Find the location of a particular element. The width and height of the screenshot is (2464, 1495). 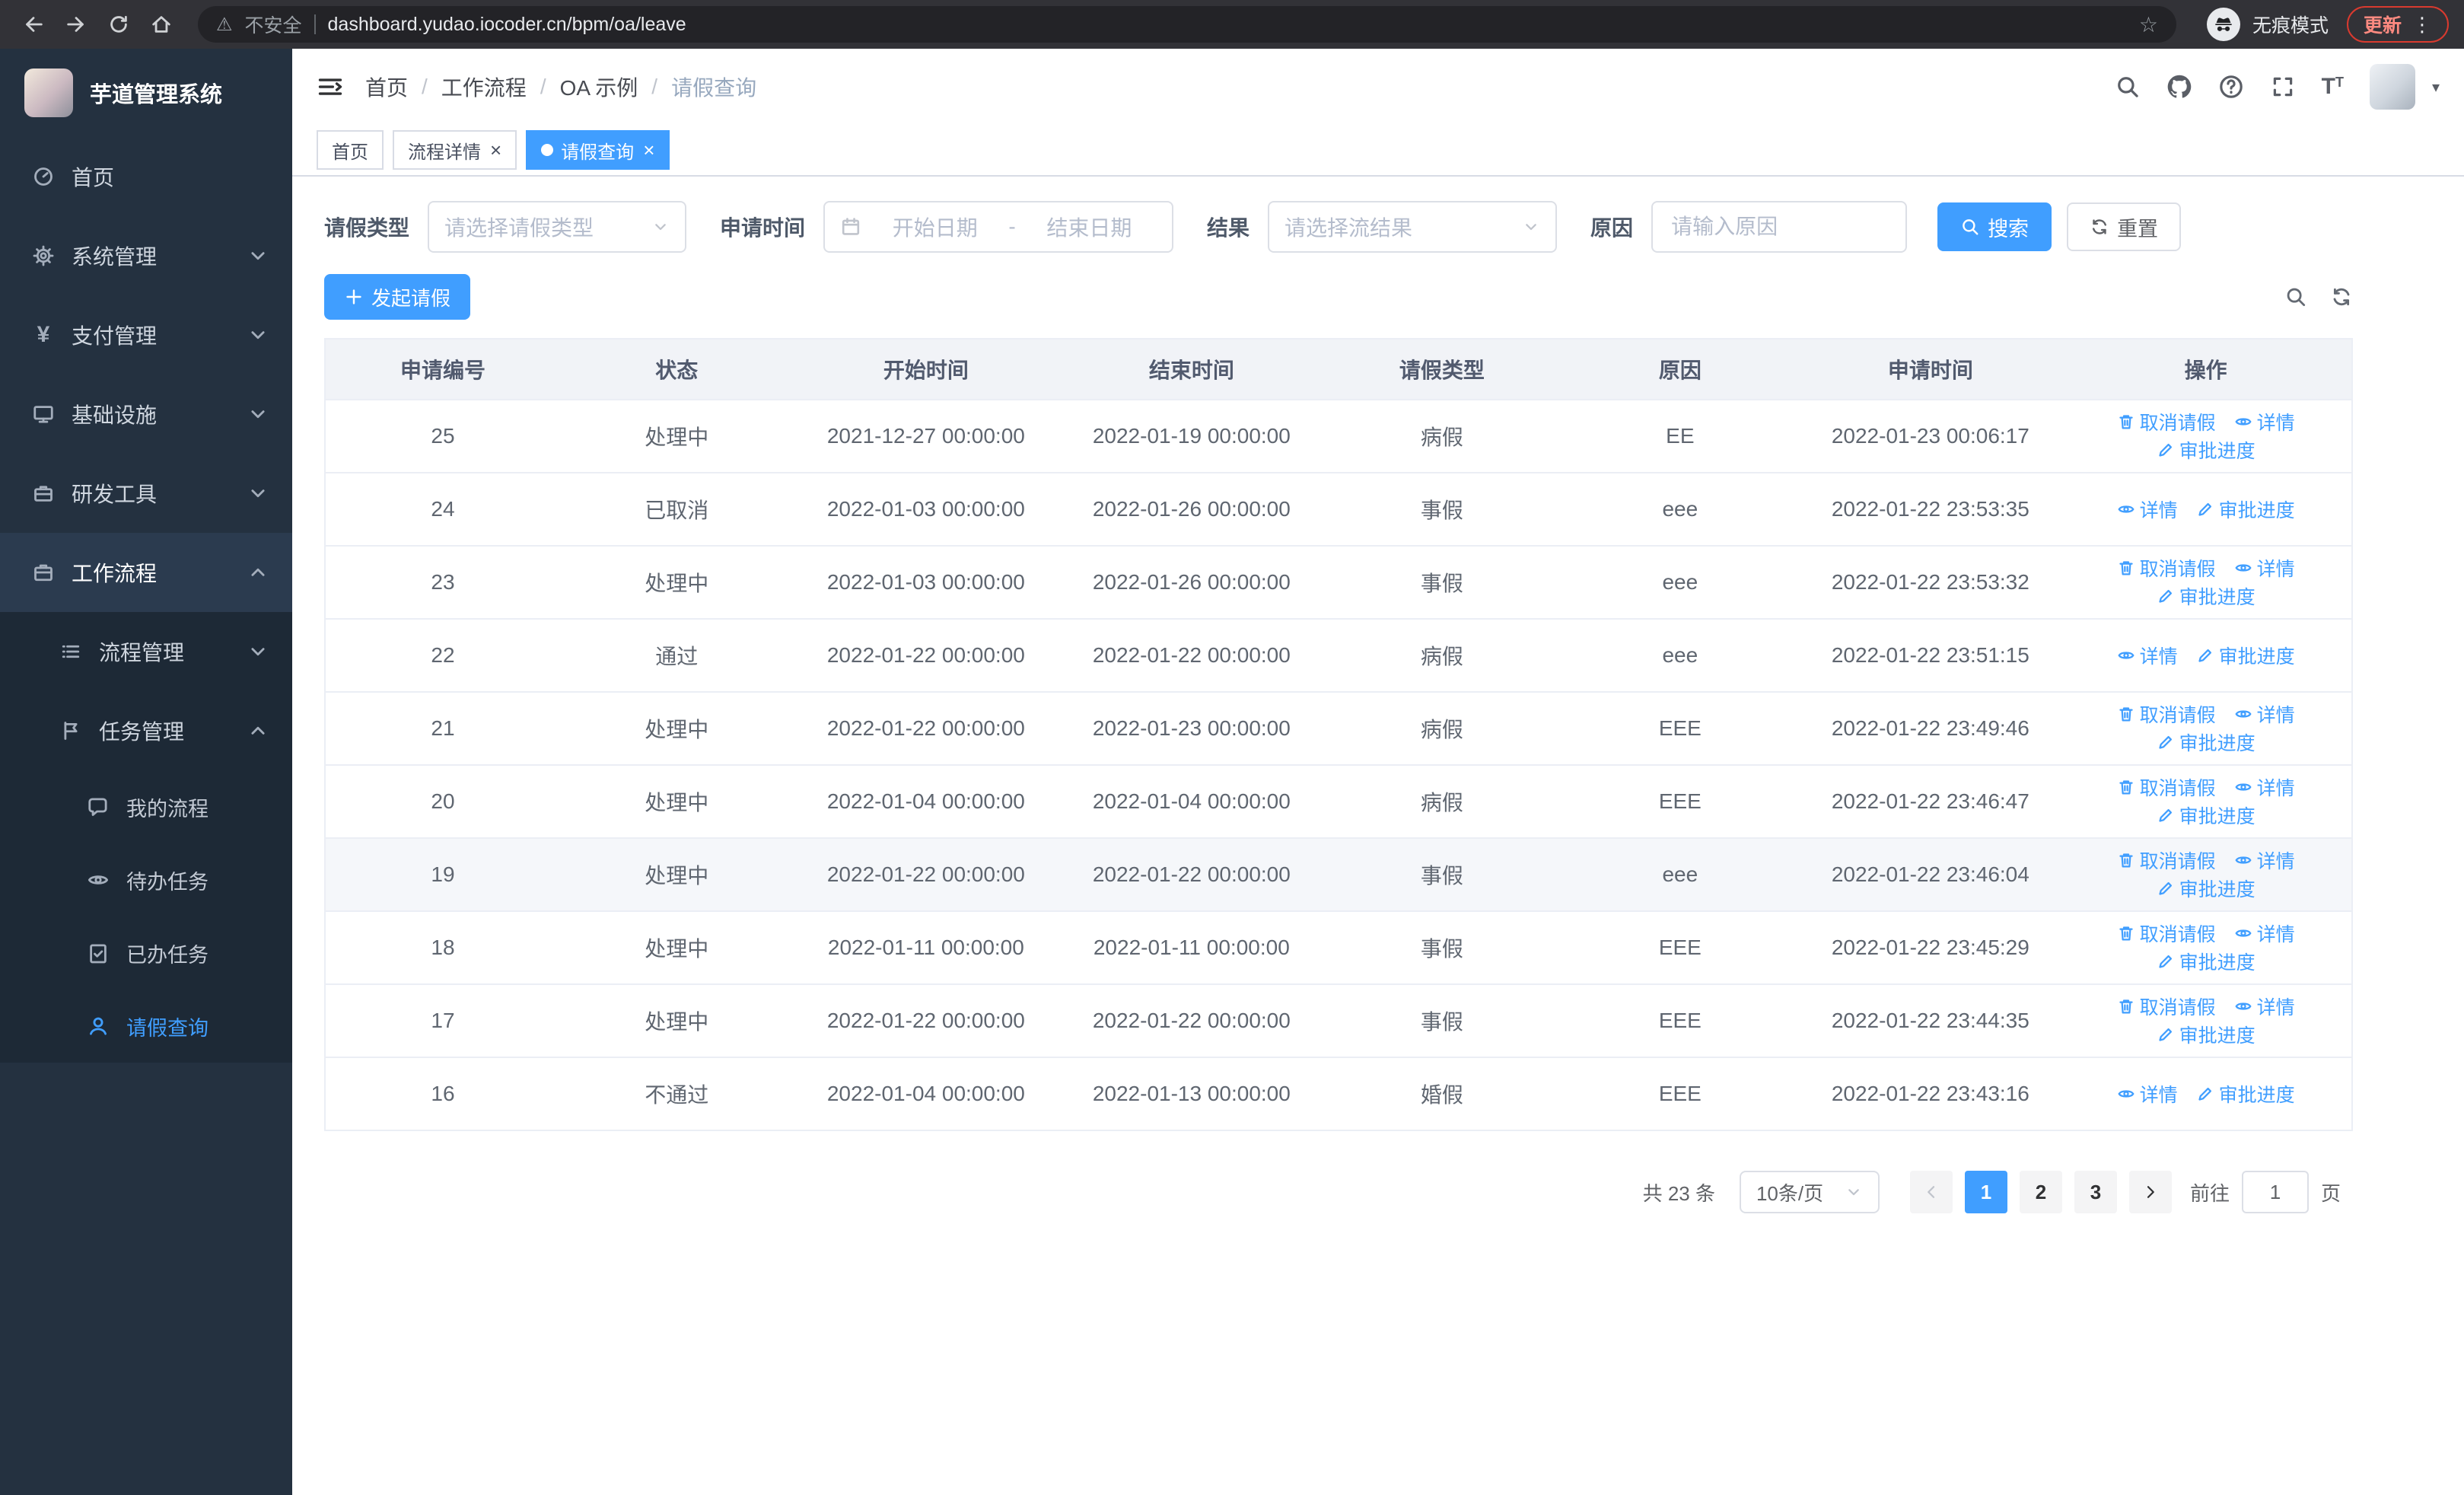

font-size-icon: TT is located at coordinates (2333, 87).